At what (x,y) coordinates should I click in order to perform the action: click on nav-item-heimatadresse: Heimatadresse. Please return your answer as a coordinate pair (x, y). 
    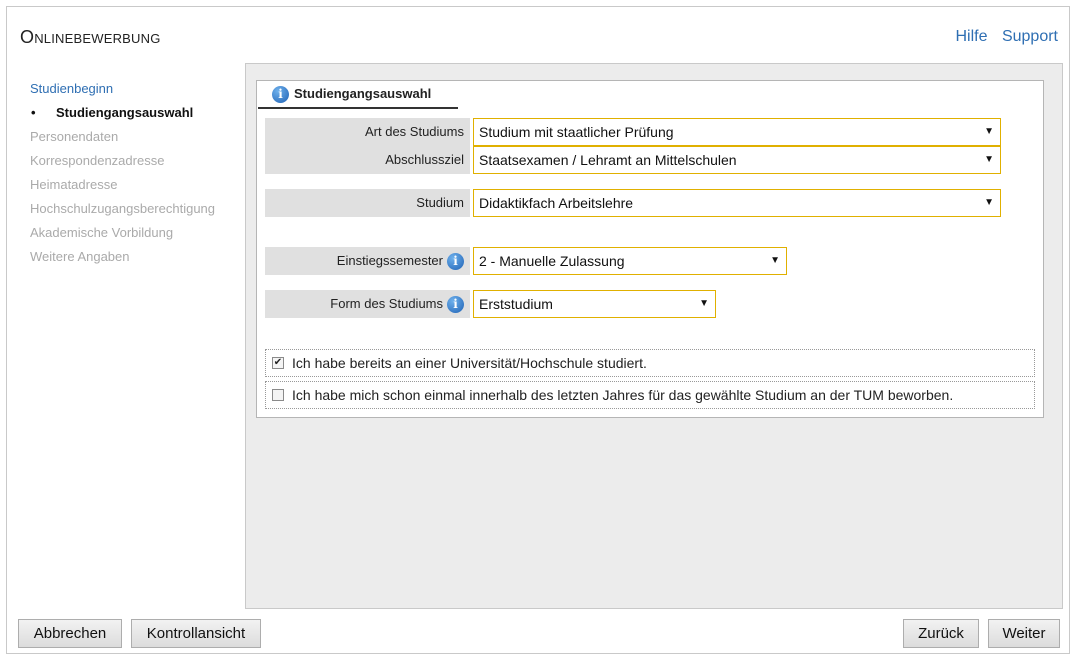
    Looking at the image, I should click on (74, 184).